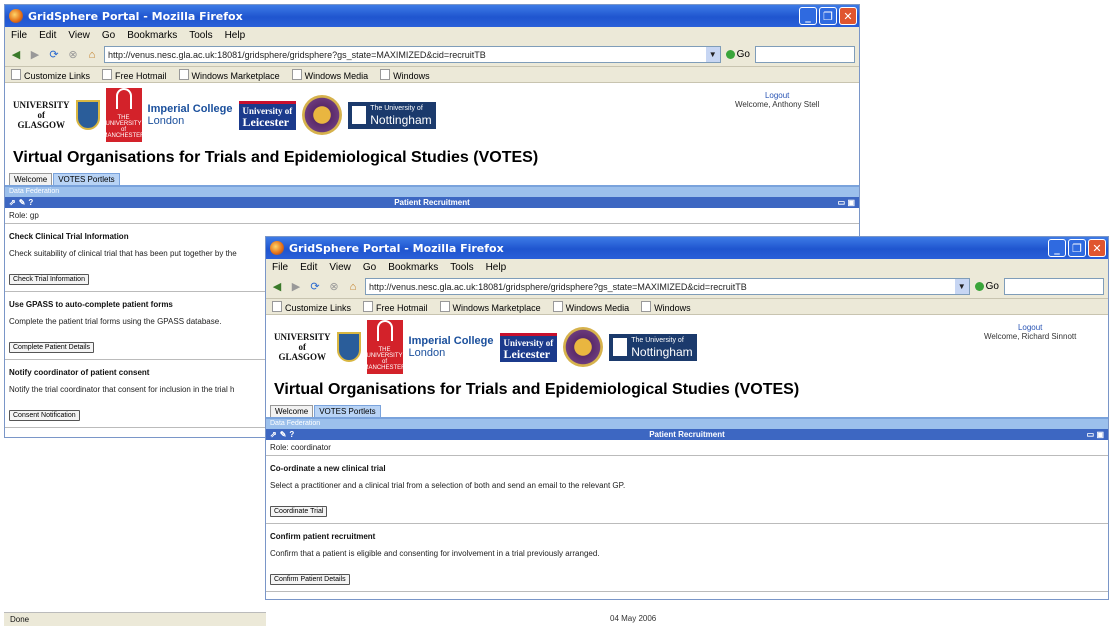 The height and width of the screenshot is (626, 1109). I want to click on status-bar: Done, so click(135, 619).